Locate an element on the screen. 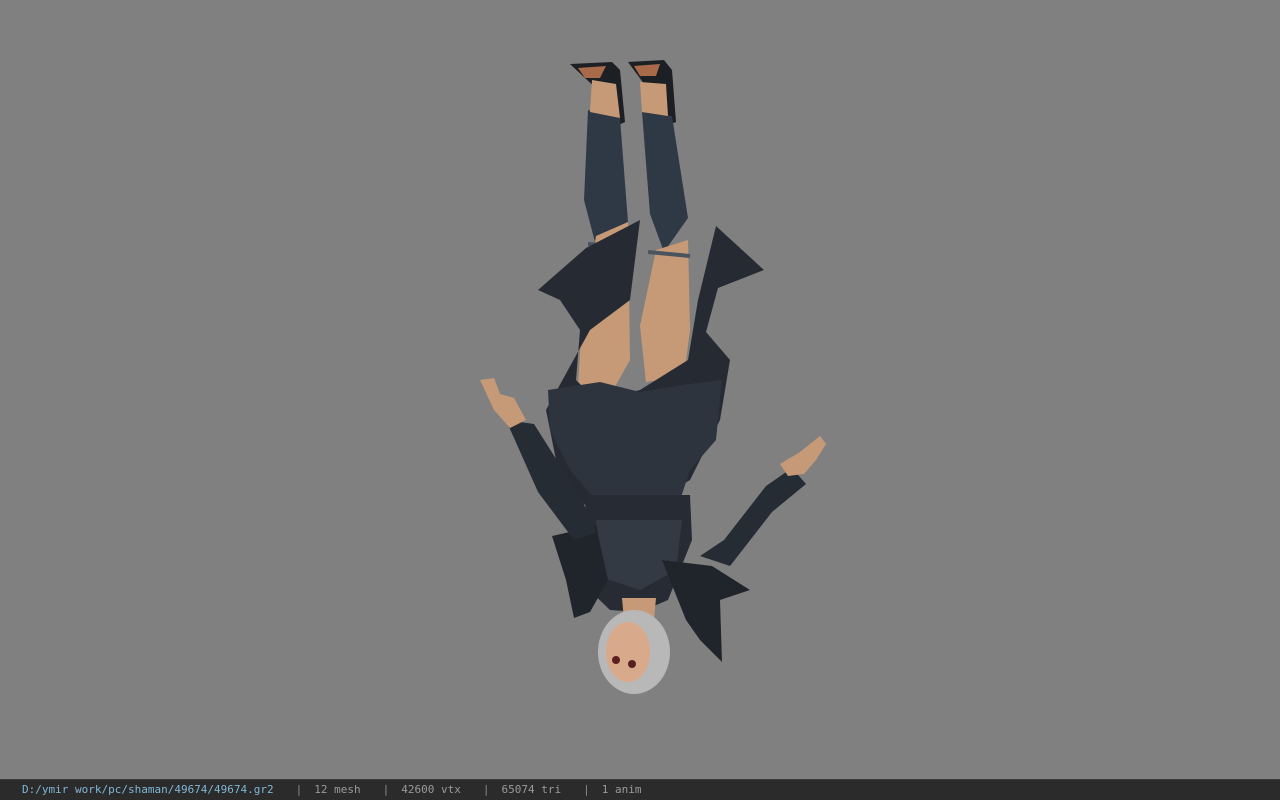 The image size is (1280, 800). anim-count: 1 anim is located at coordinates (621, 789).